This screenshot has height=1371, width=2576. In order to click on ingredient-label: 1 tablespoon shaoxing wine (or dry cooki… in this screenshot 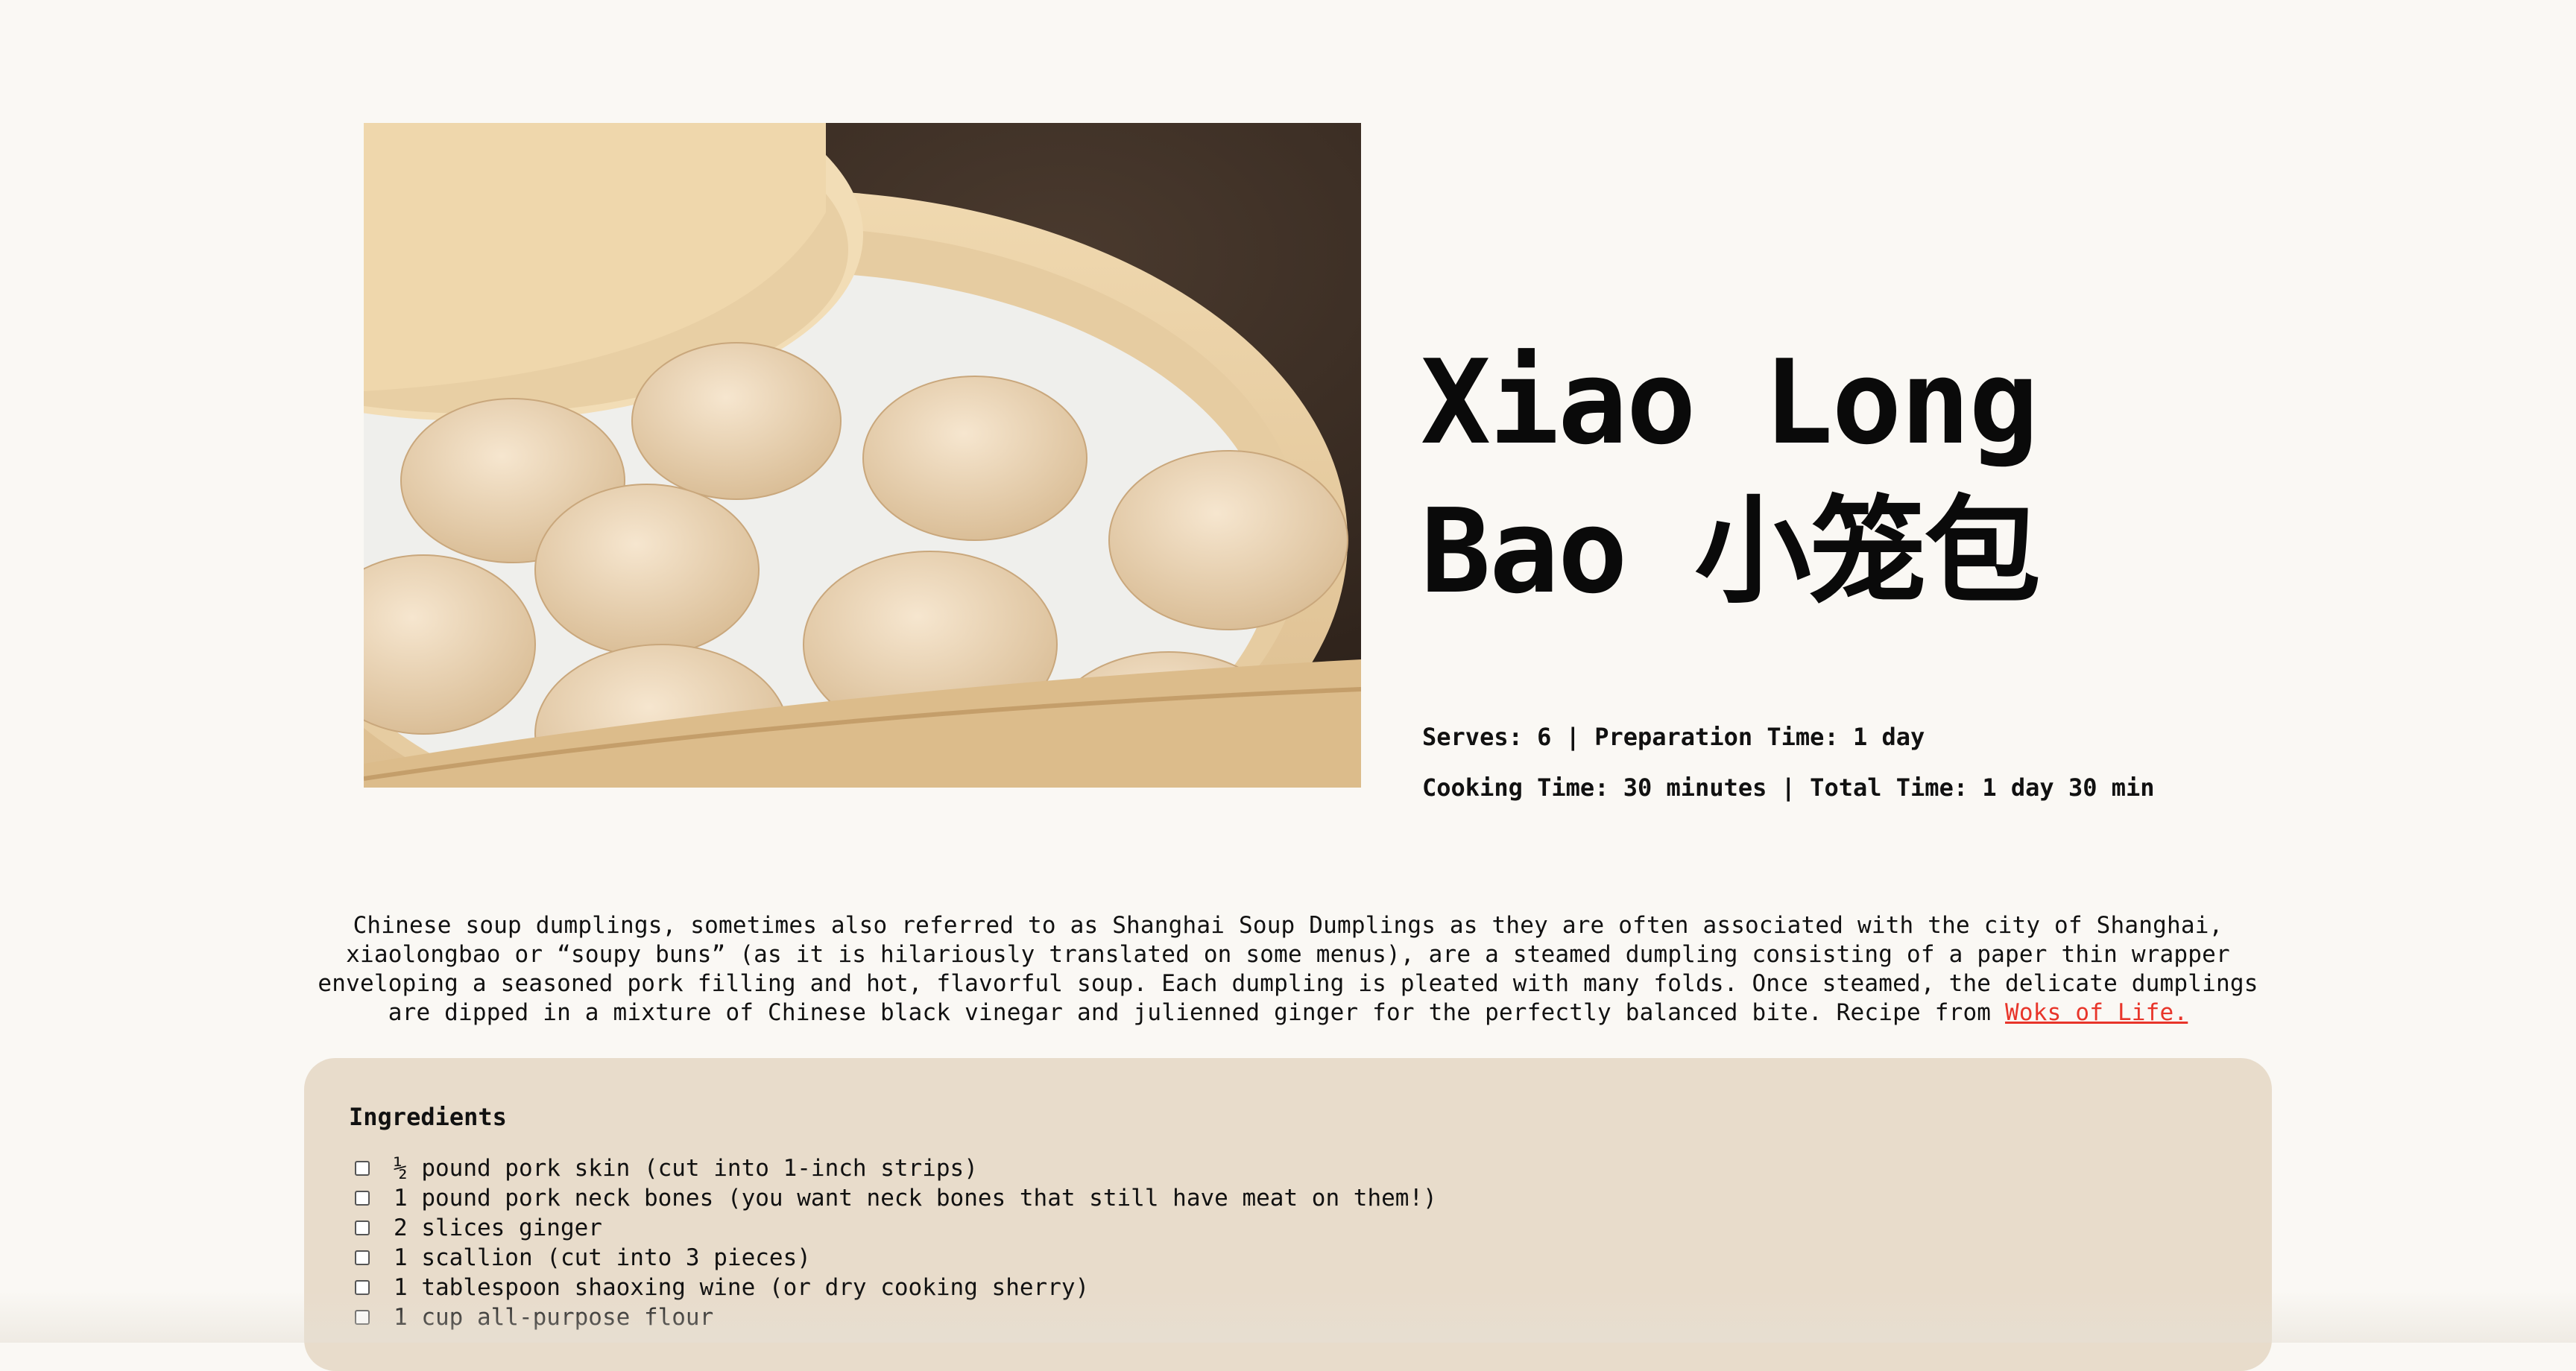, I will do `click(742, 1287)`.